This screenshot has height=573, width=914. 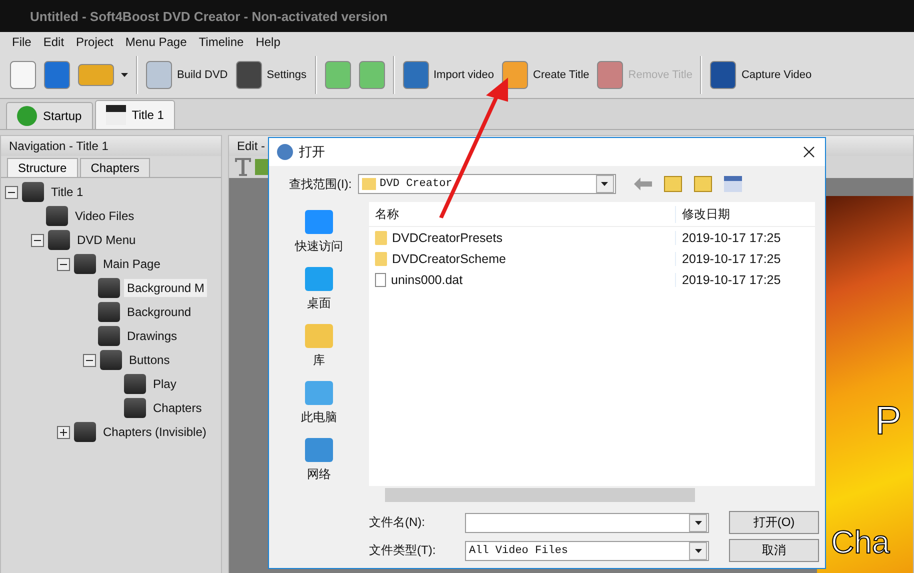 What do you see at coordinates (743, 214) in the screenshot?
I see `column-header: 修改日期` at bounding box center [743, 214].